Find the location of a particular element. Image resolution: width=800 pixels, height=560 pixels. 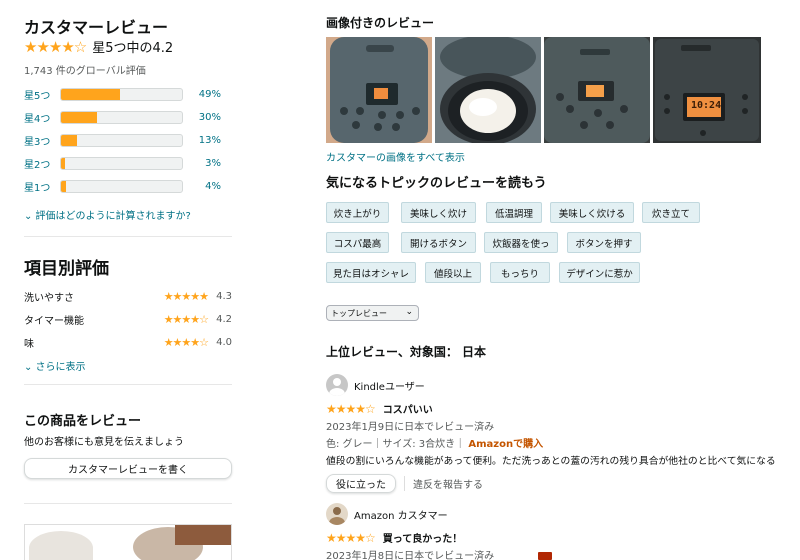

rice-cooker-panel-photo is located at coordinates (379, 90).